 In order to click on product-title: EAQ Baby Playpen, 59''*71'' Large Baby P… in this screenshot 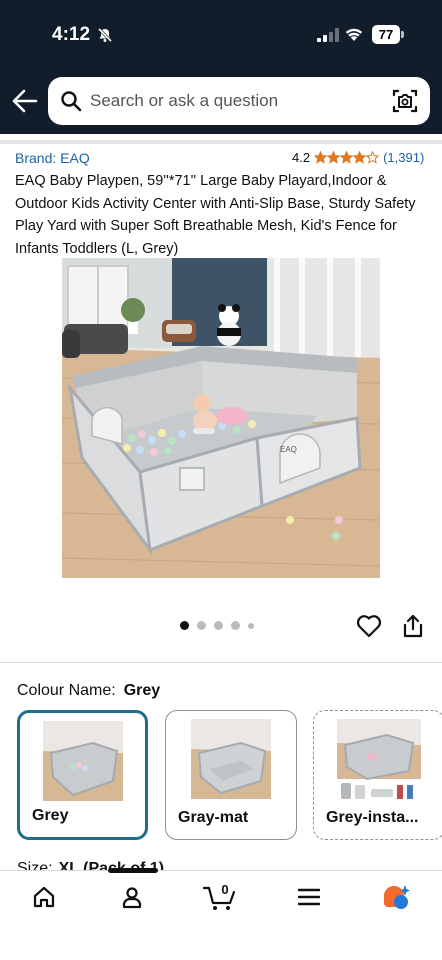, I will do `click(215, 215)`.